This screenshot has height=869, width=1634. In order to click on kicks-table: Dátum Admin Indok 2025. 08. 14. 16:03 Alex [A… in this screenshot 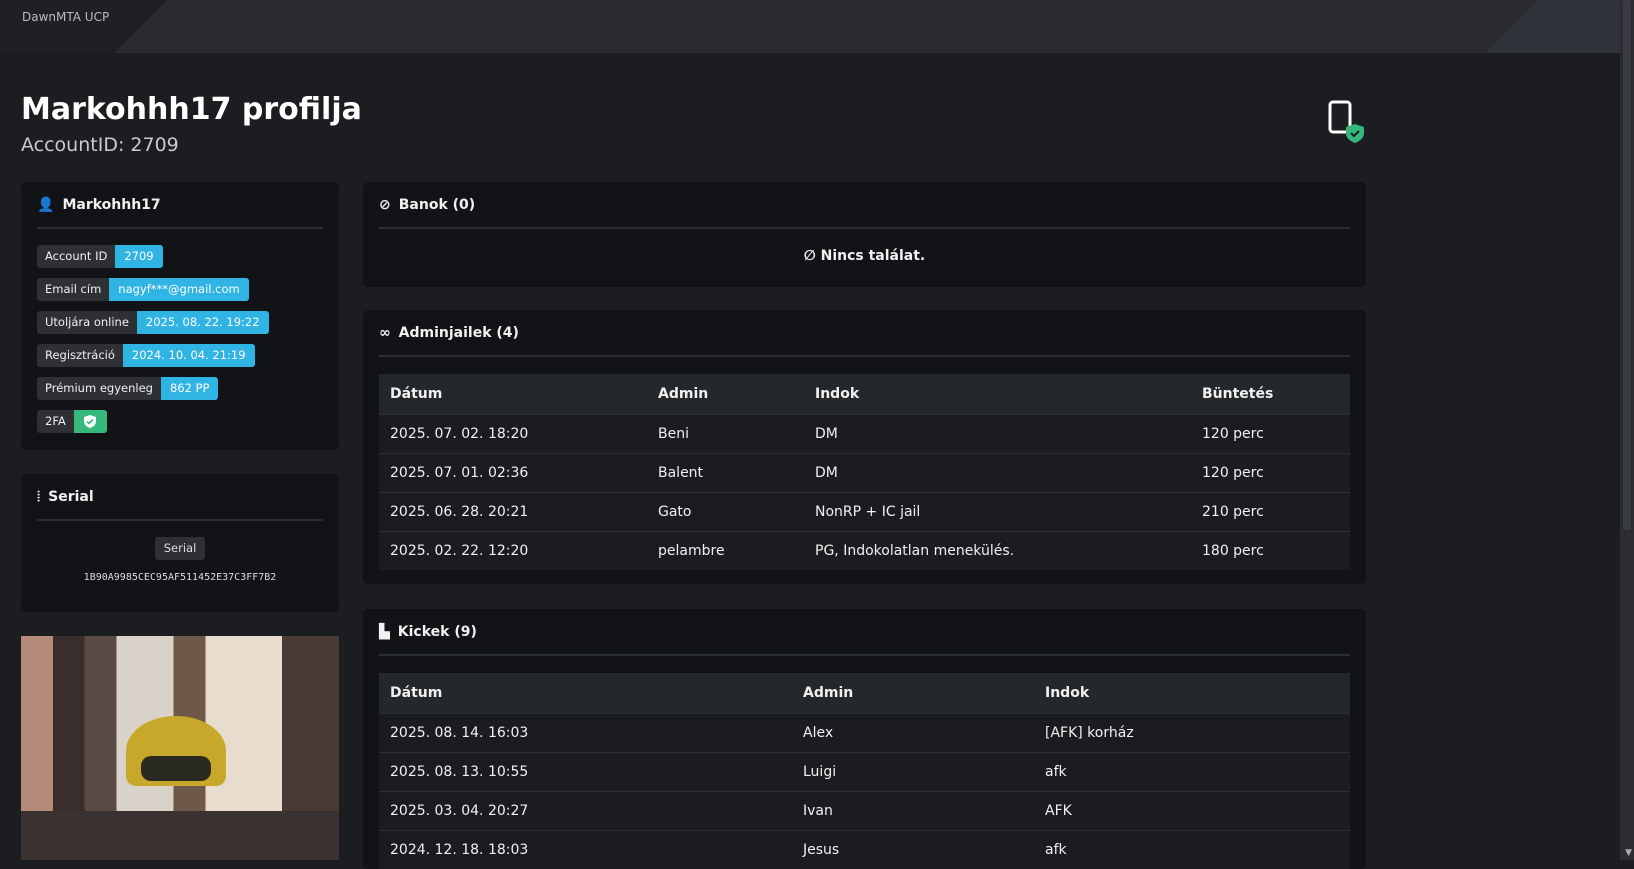, I will do `click(864, 771)`.